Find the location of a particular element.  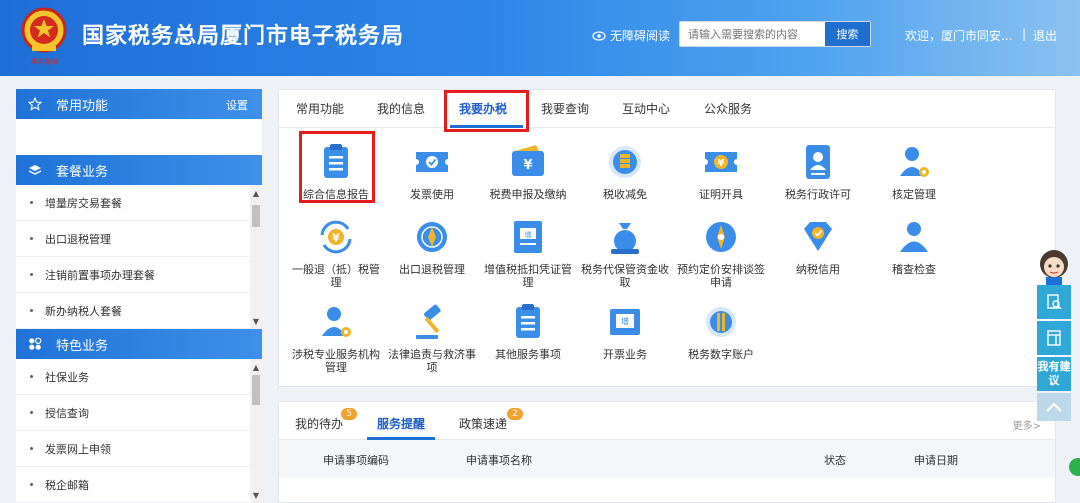

tab-query: 我要查询 is located at coordinates (565, 108).